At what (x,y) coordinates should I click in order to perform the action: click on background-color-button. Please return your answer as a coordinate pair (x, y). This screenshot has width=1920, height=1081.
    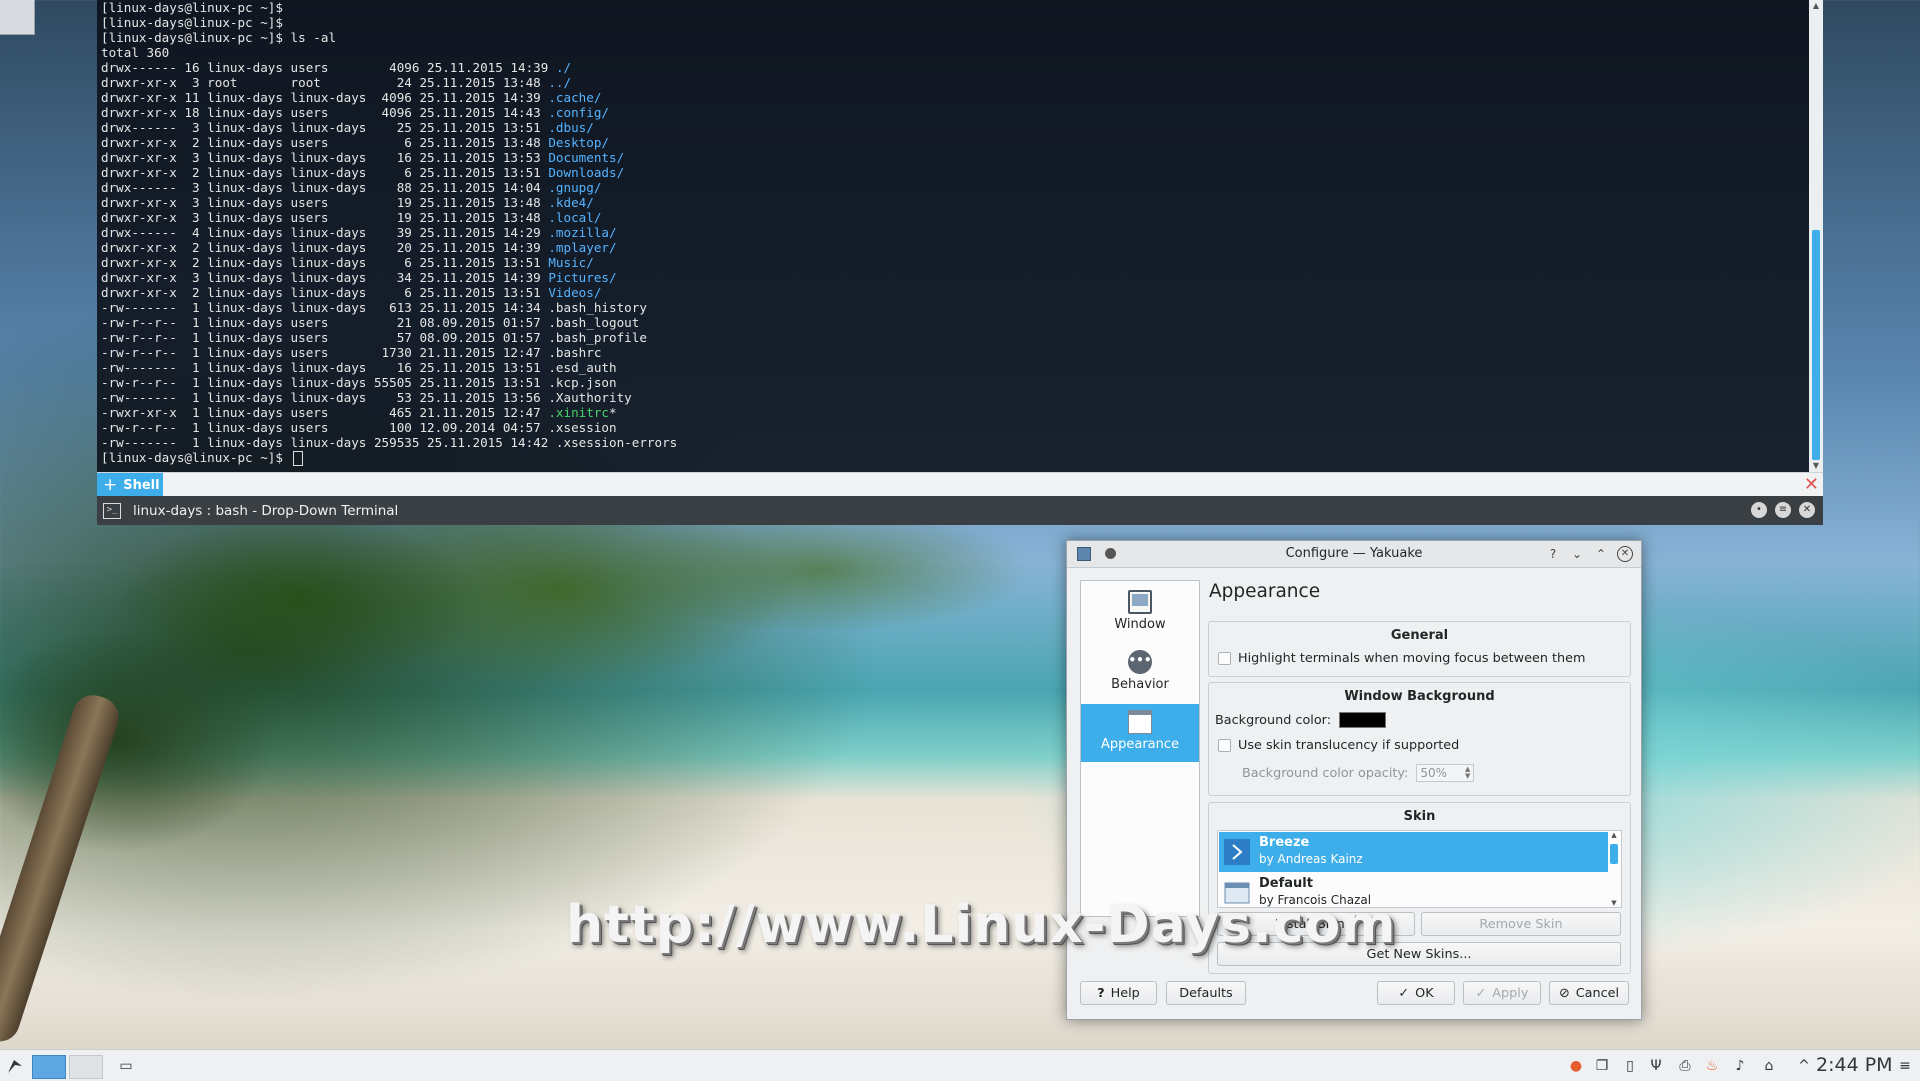
    Looking at the image, I should click on (1363, 720).